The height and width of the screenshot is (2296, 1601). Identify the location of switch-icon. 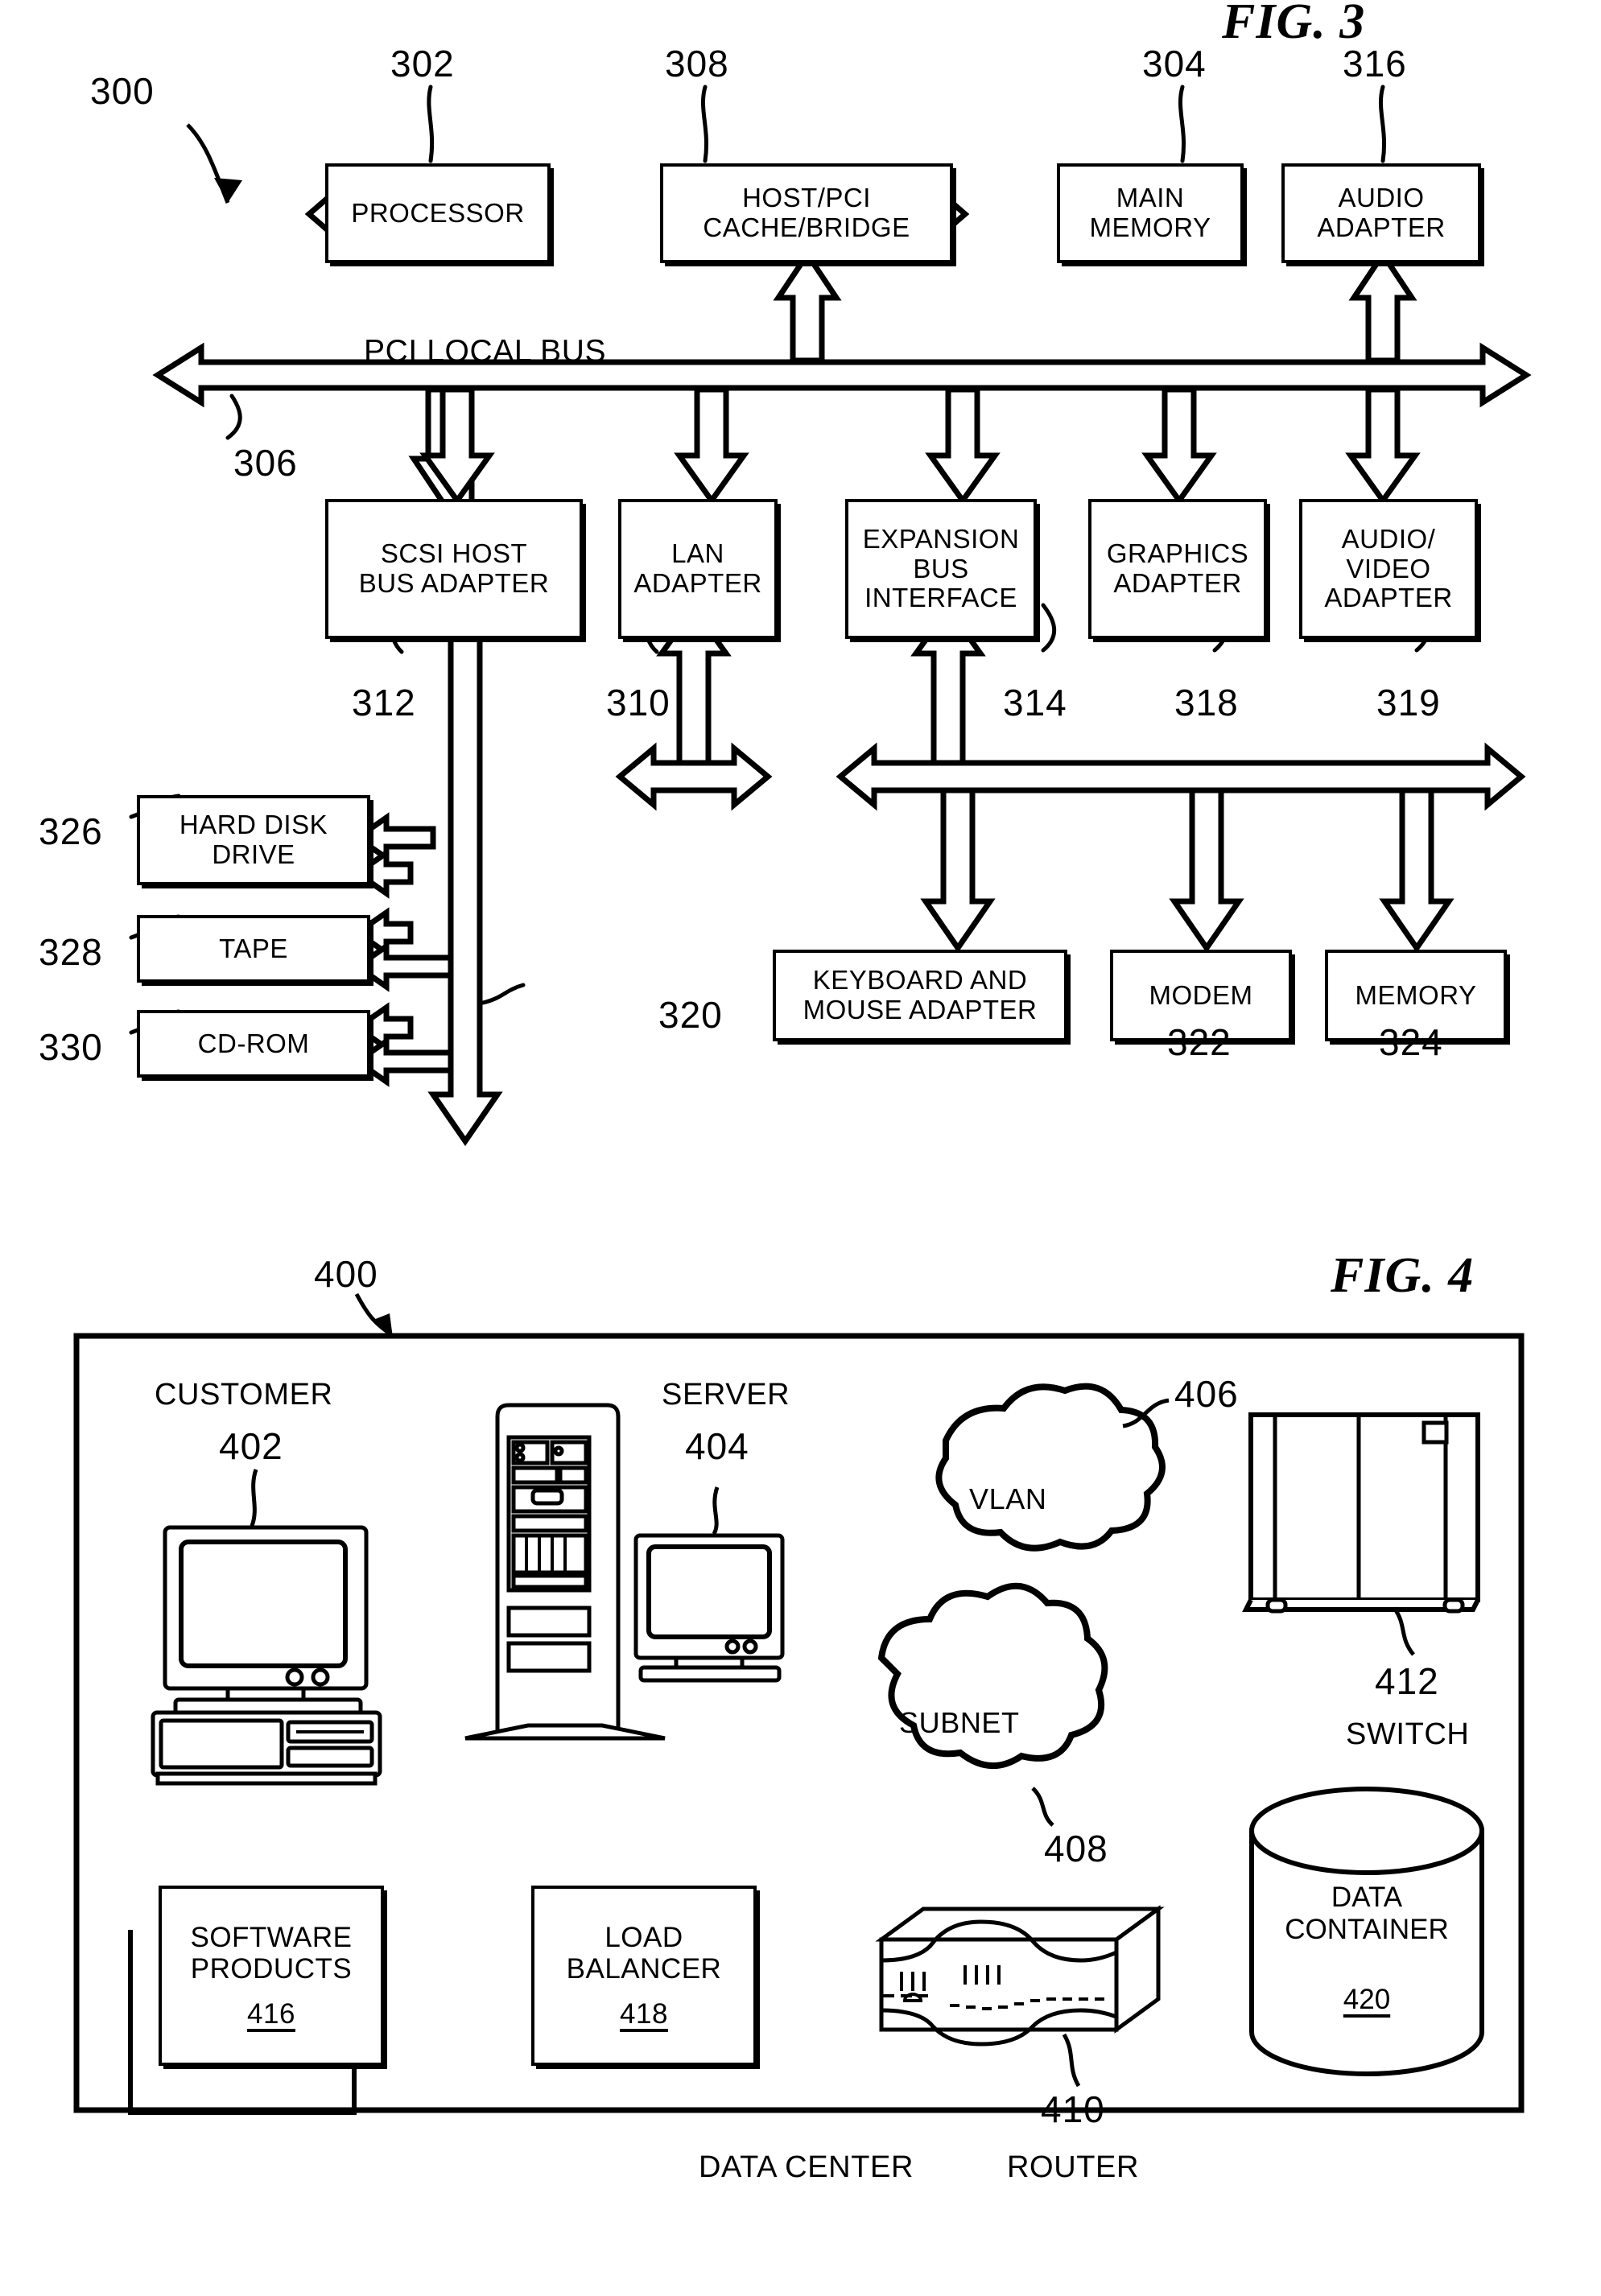
(1361, 1513).